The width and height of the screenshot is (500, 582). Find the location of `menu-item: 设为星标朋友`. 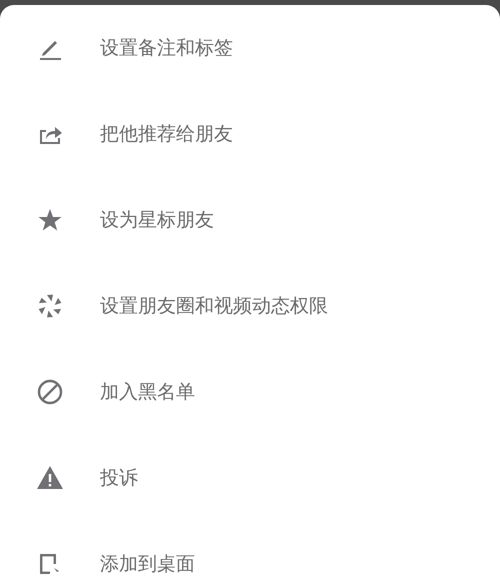

menu-item: 设为星标朋友 is located at coordinates (157, 220).